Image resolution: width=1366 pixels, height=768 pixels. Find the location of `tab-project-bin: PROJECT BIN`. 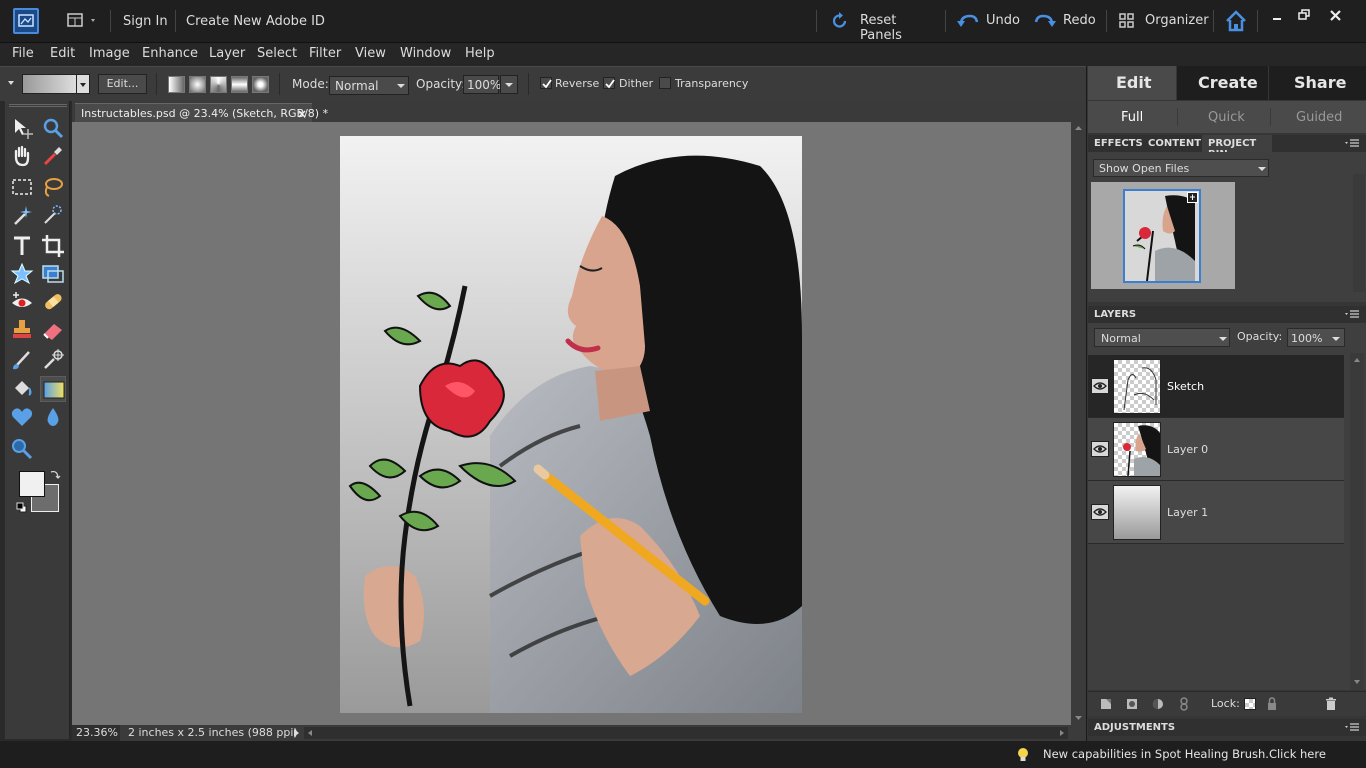

tab-project-bin: PROJECT BIN is located at coordinates (1237, 147).